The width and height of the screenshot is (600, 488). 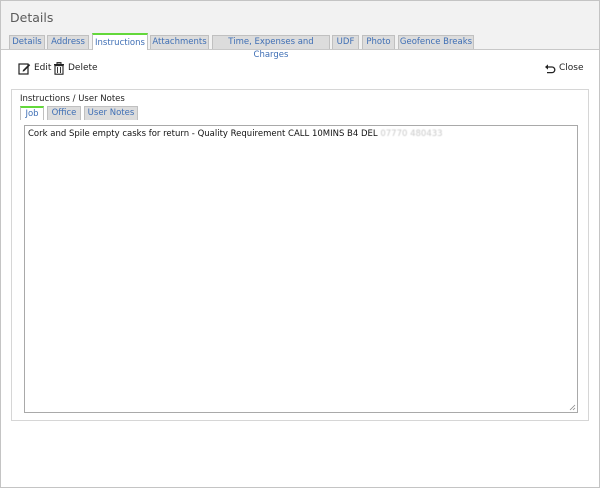 I want to click on title-bar: Details, so click(x=300, y=17).